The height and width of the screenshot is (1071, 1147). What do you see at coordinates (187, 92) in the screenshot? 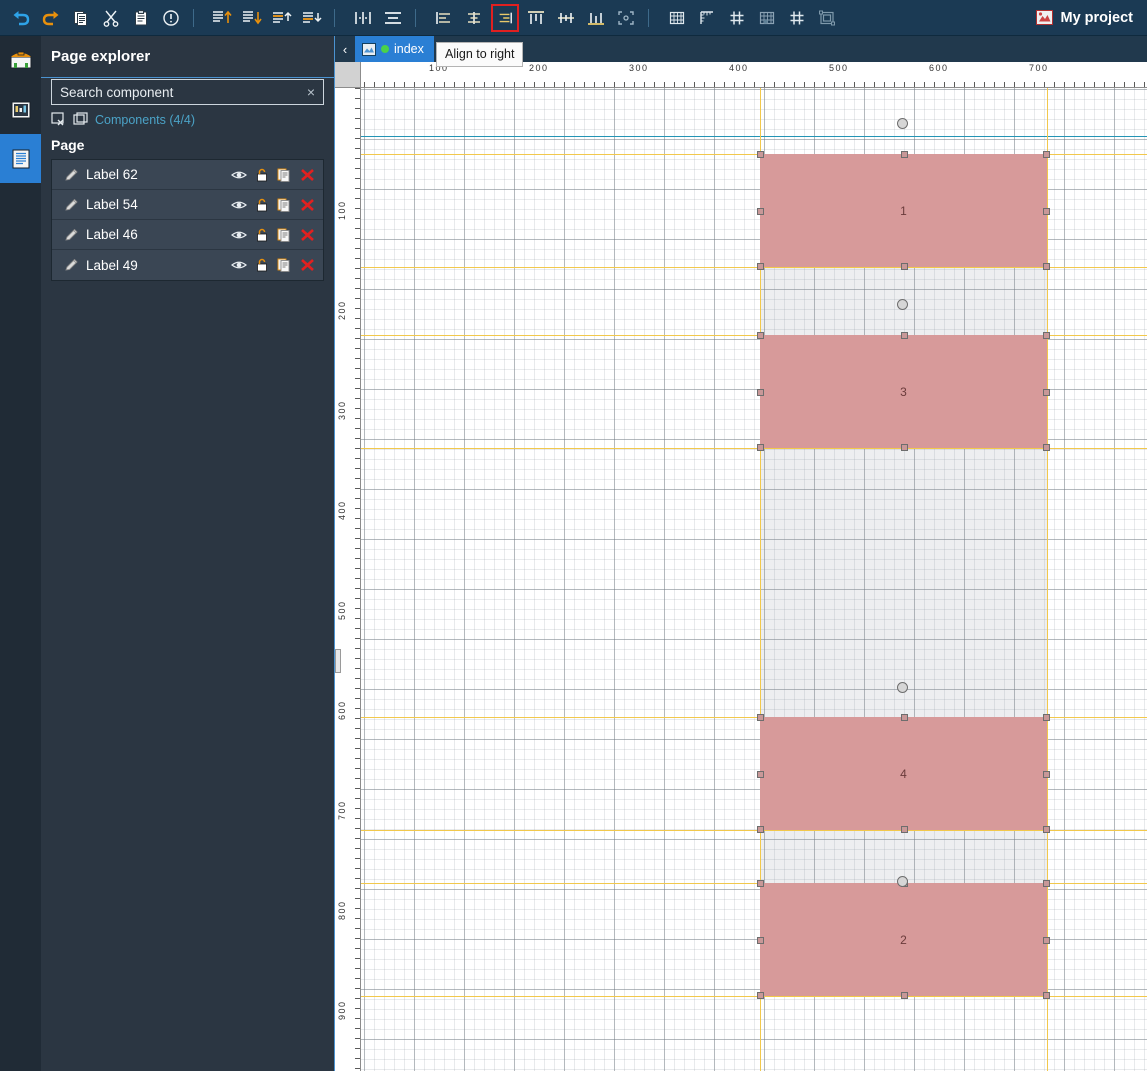
I see `search-component-row: ×` at bounding box center [187, 92].